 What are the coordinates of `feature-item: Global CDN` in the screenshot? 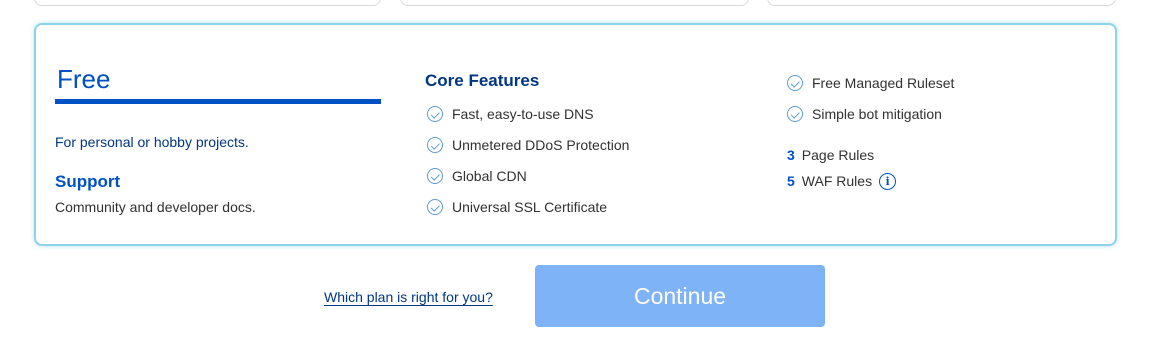 It's located at (477, 176).